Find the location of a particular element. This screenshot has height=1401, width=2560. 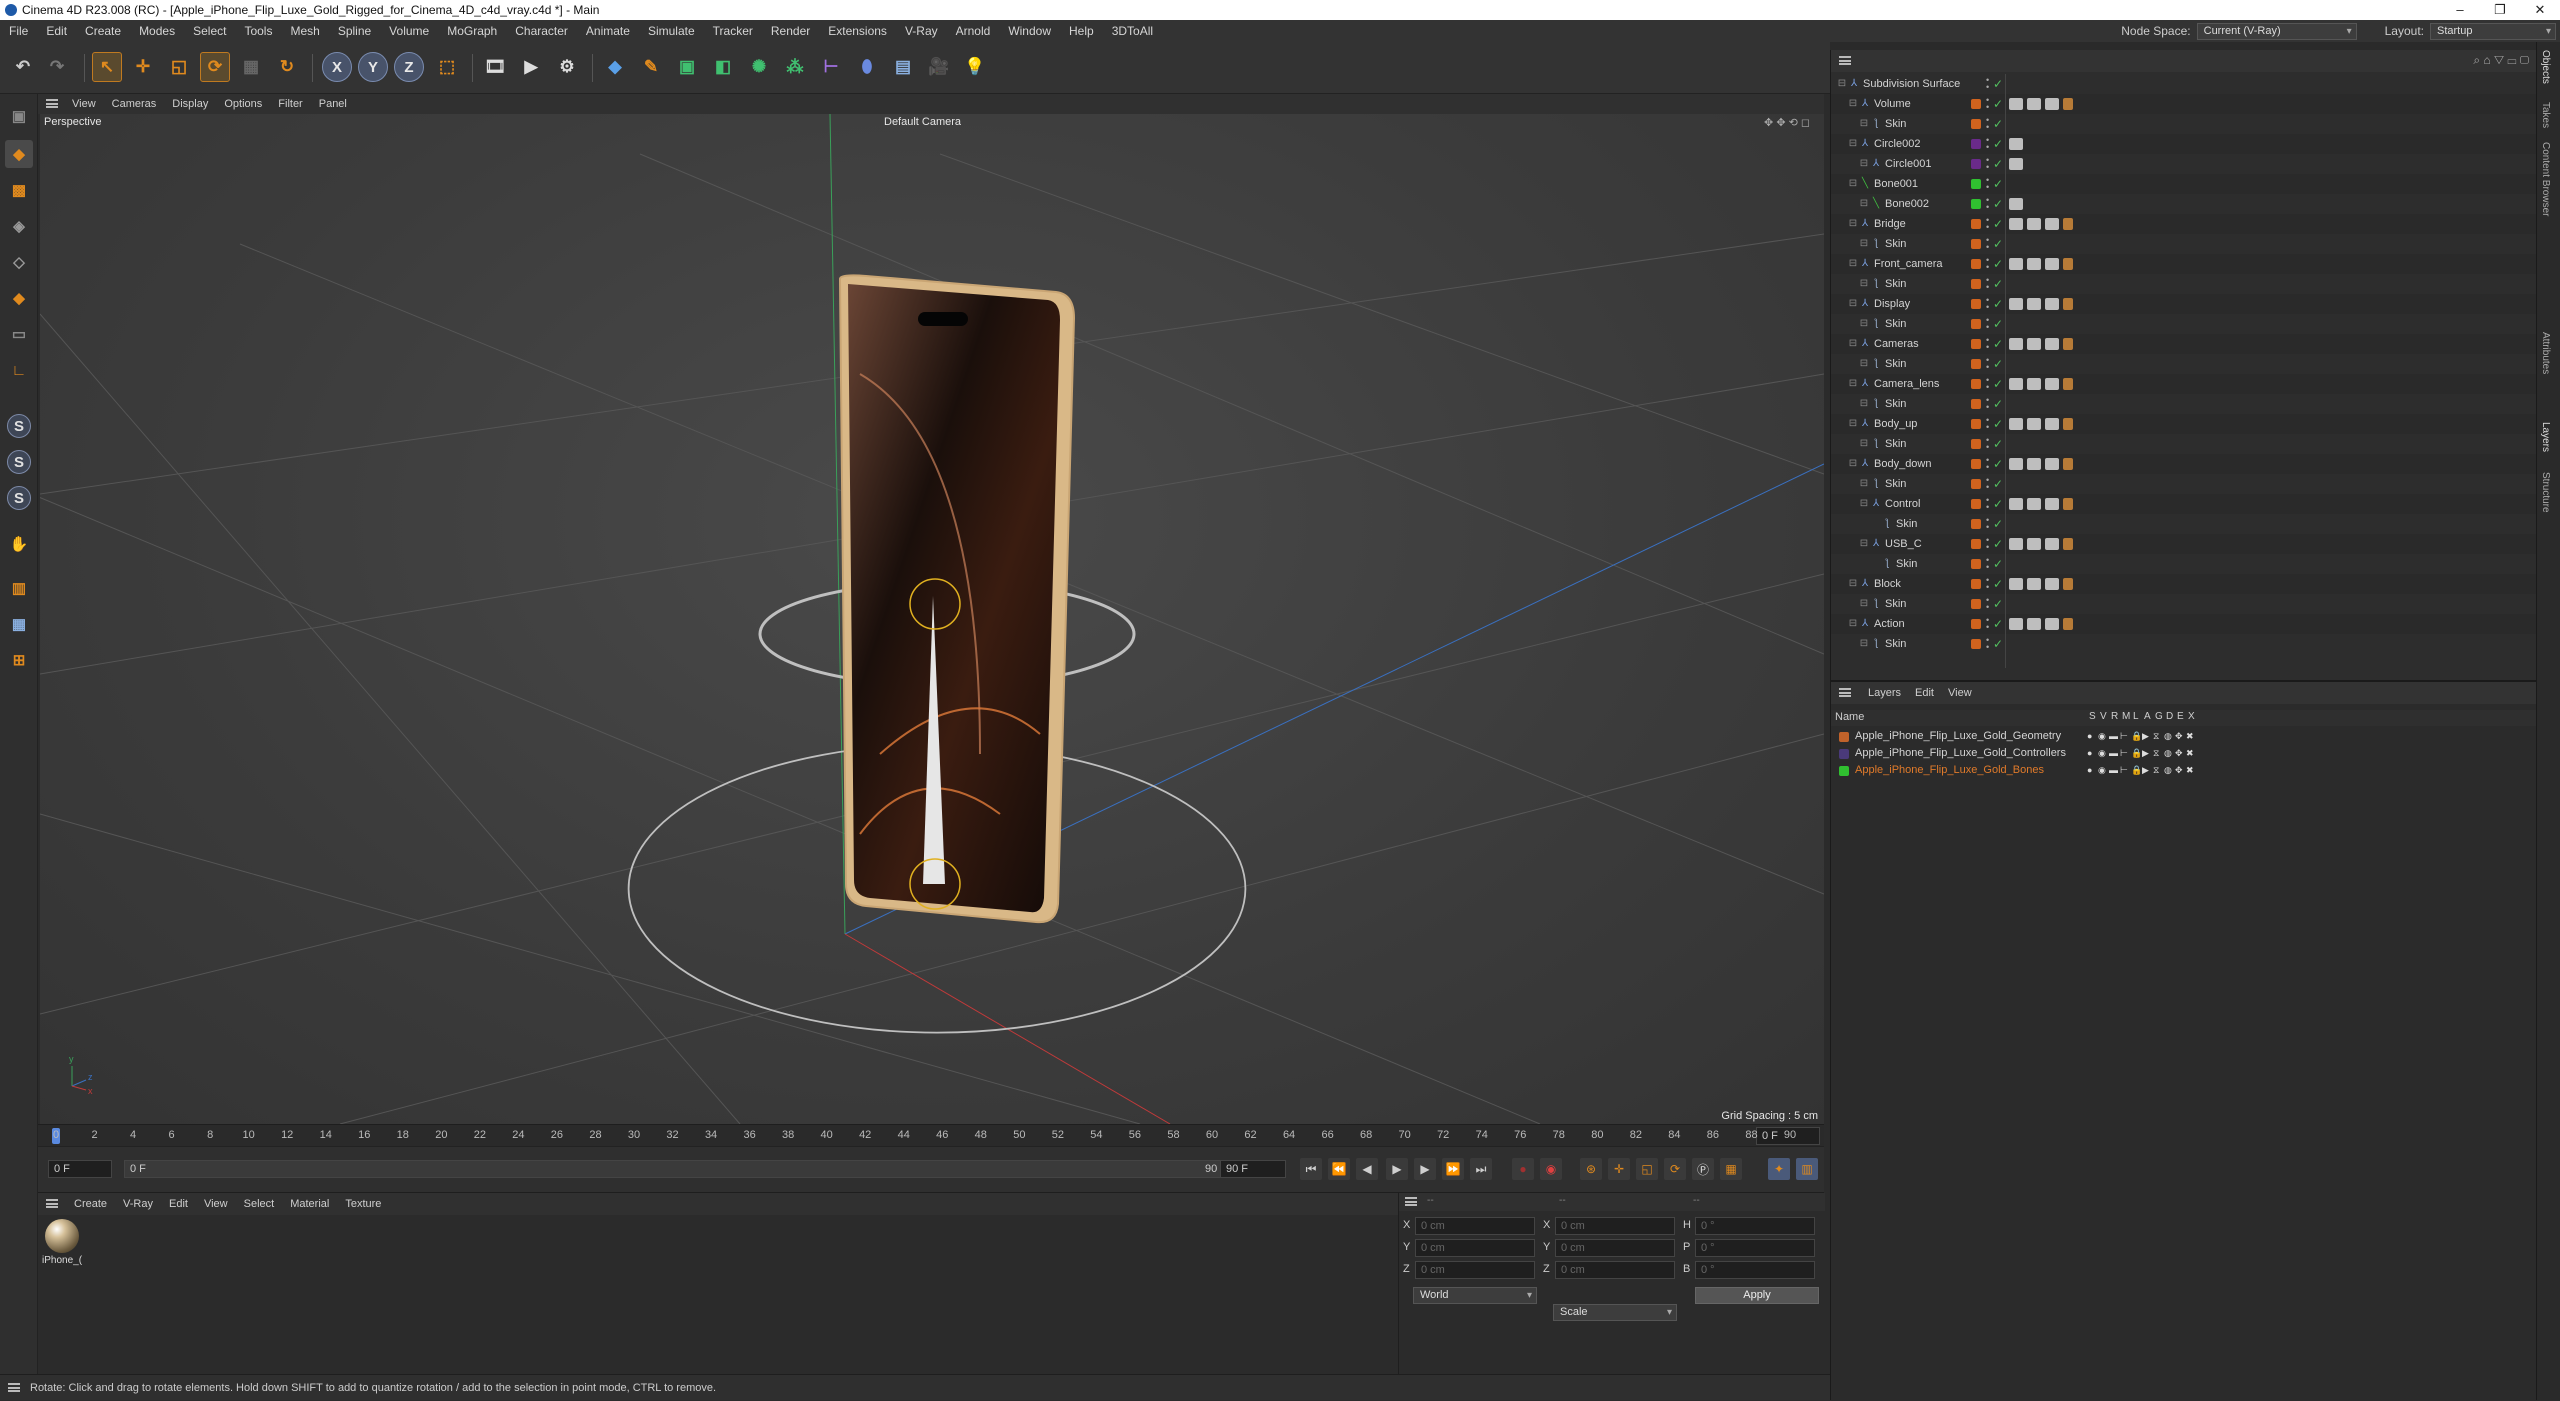

menu-volume: Volume is located at coordinates (409, 31).